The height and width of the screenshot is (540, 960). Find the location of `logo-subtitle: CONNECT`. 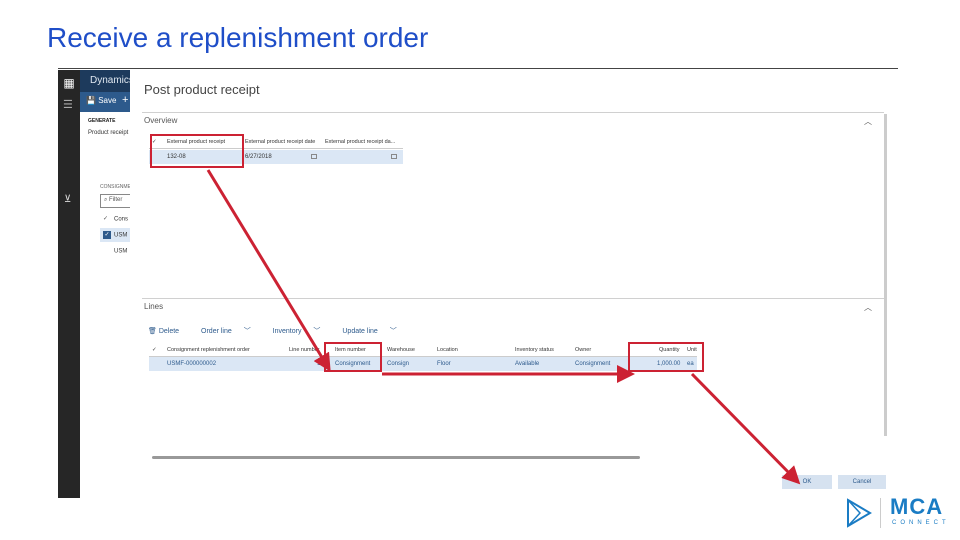

logo-subtitle: CONNECT is located at coordinates (921, 523).